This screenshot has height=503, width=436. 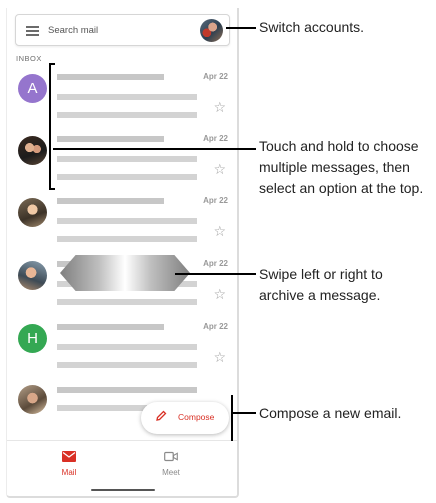 I want to click on nav-mail-label: Mail, so click(x=69, y=472).